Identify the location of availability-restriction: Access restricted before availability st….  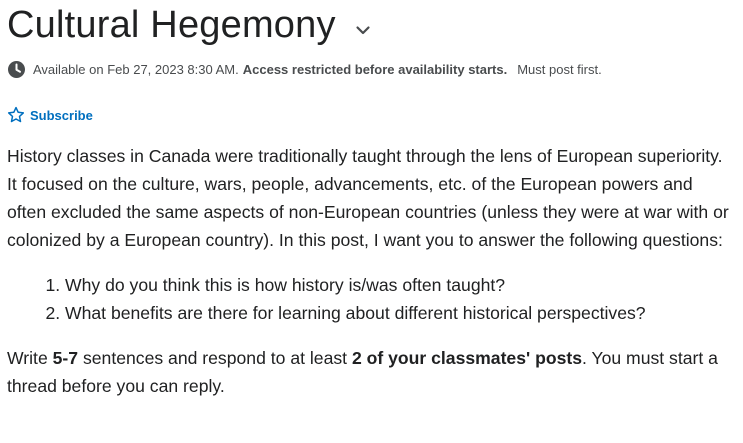
(375, 69).